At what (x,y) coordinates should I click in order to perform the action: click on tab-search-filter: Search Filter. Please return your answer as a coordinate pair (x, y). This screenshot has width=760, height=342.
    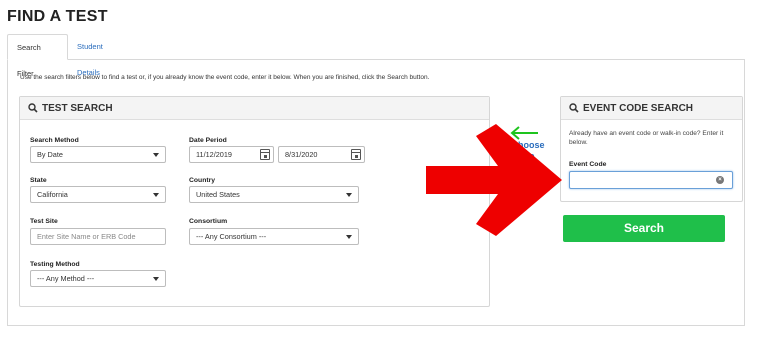
    Looking at the image, I should click on (37, 56).